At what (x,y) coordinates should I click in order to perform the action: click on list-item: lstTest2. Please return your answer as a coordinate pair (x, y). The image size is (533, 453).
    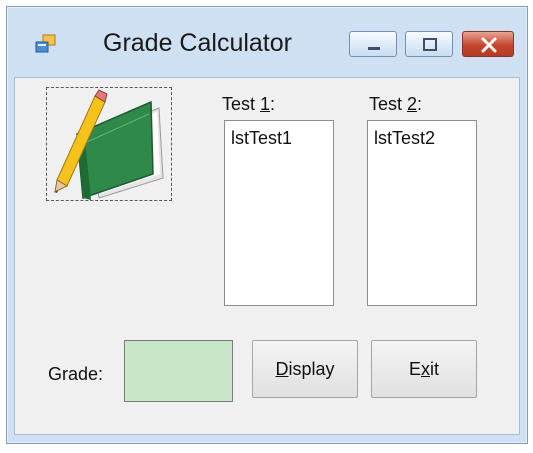
    Looking at the image, I should click on (404, 138).